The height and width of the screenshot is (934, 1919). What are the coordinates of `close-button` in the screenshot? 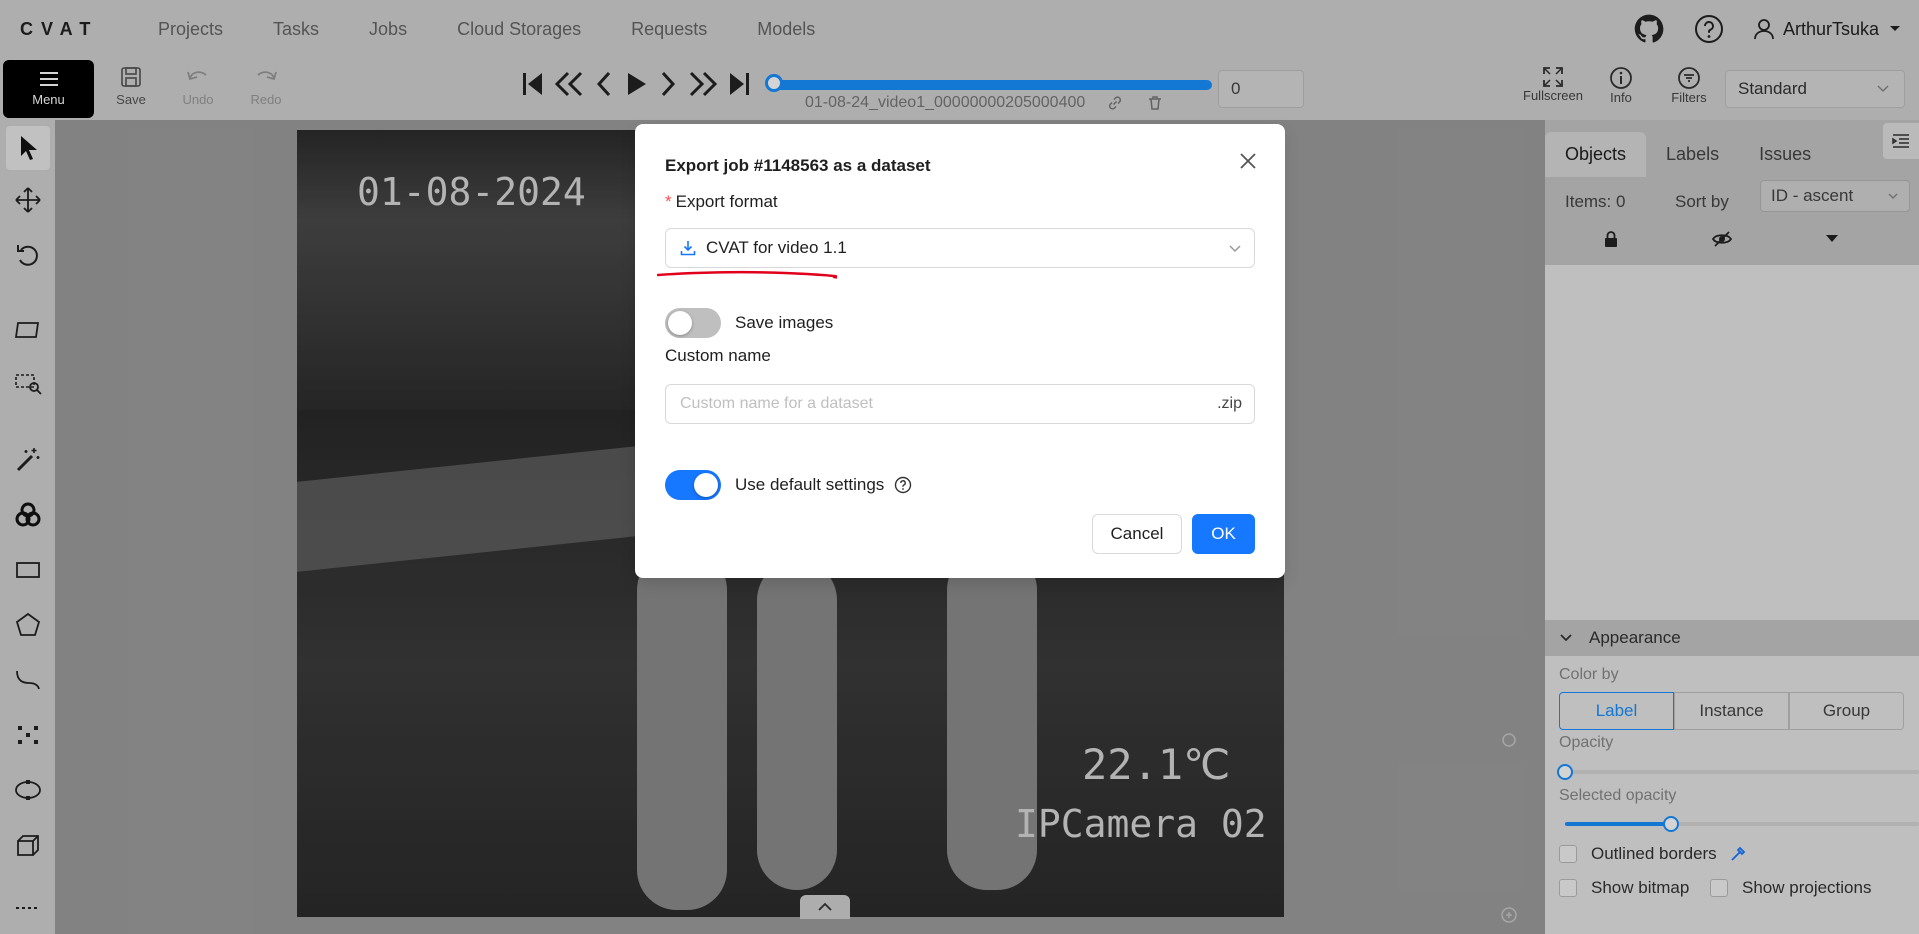 It's located at (1248, 161).